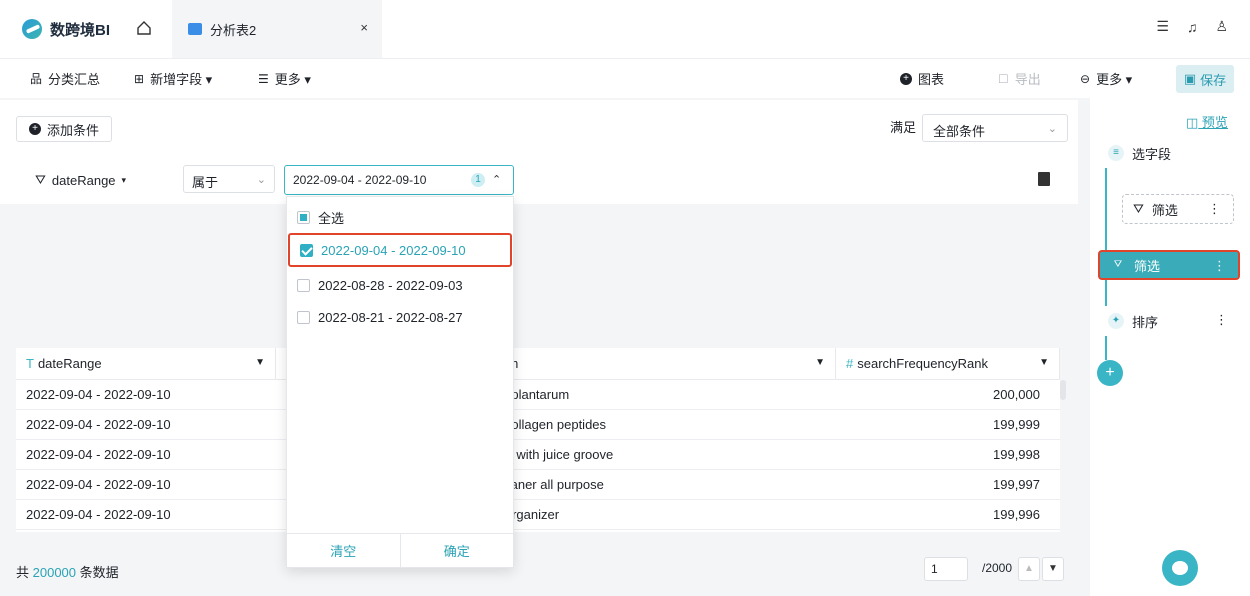  Describe the element at coordinates (922, 78) in the screenshot. I see `chart-button: + 图表` at that location.